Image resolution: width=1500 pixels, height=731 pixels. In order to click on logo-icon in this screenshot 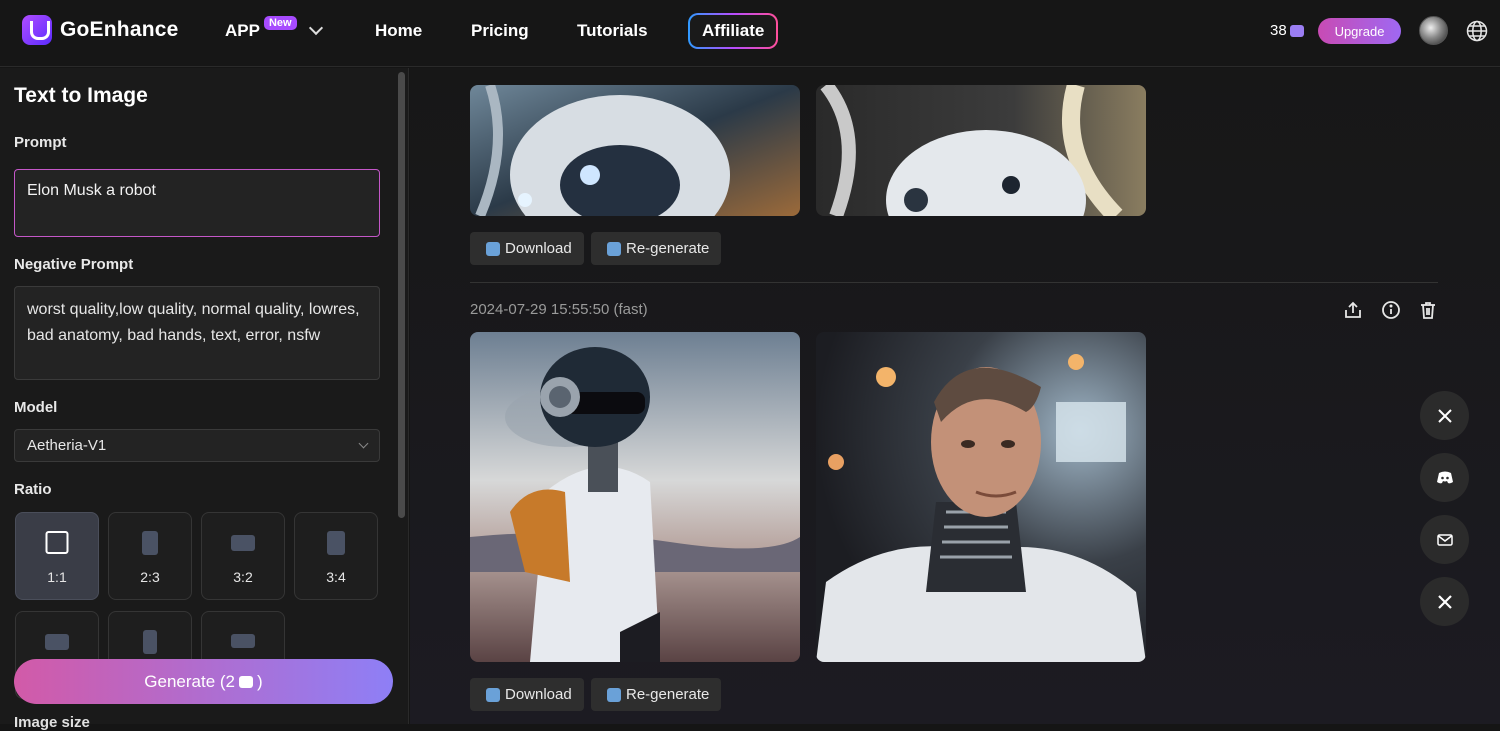, I will do `click(37, 30)`.